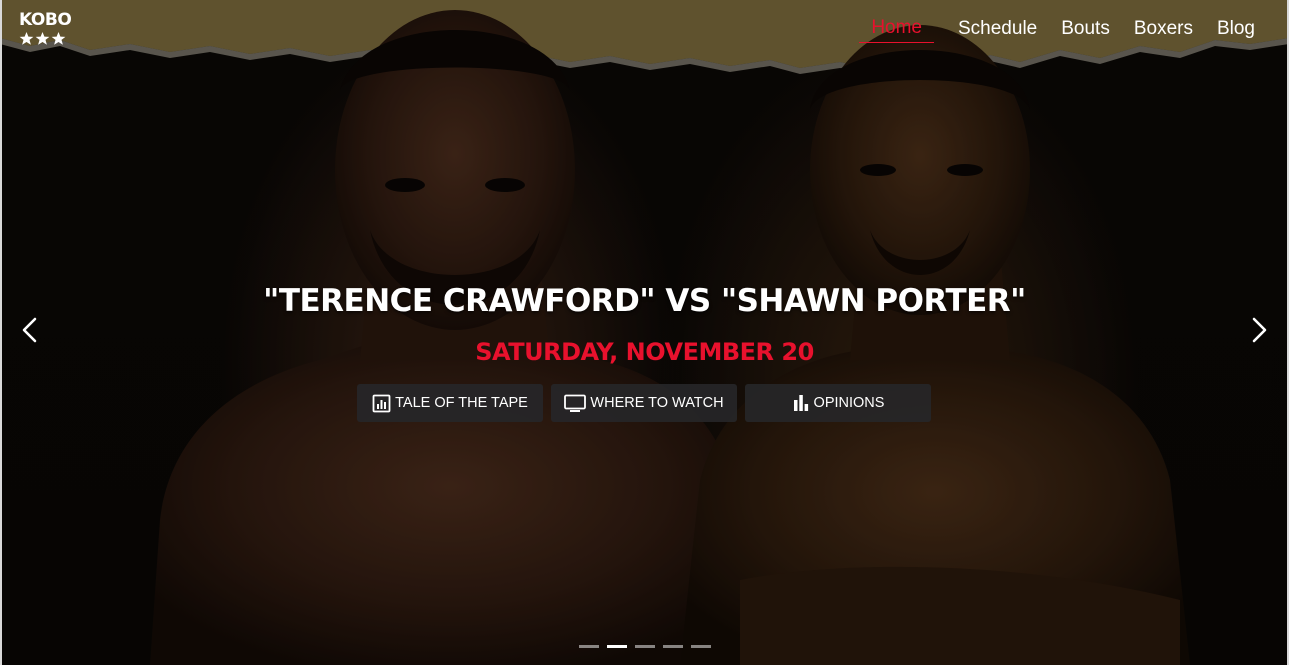  Describe the element at coordinates (644, 301) in the screenshot. I see `matchup-title: "TERENCE CRAWFORD" VS "SHAWN PORTER"` at that location.